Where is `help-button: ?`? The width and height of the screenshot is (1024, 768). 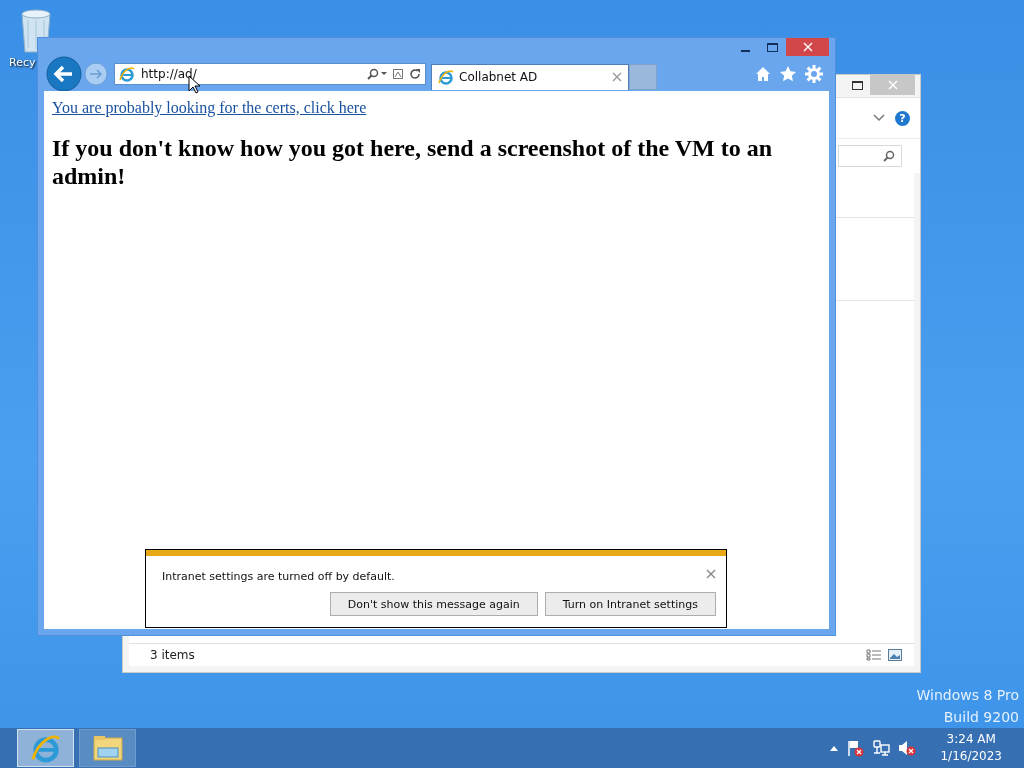
help-button: ? is located at coordinates (902, 118).